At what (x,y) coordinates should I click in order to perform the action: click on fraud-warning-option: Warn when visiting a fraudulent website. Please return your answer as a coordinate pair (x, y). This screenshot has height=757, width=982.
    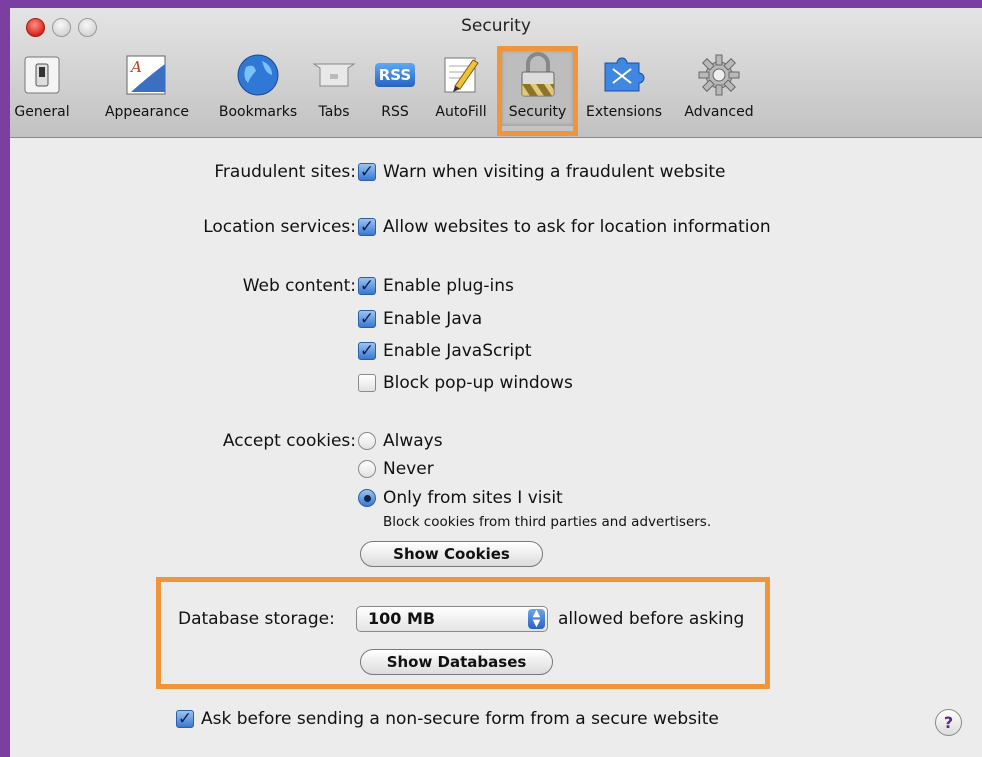
    Looking at the image, I should click on (541, 172).